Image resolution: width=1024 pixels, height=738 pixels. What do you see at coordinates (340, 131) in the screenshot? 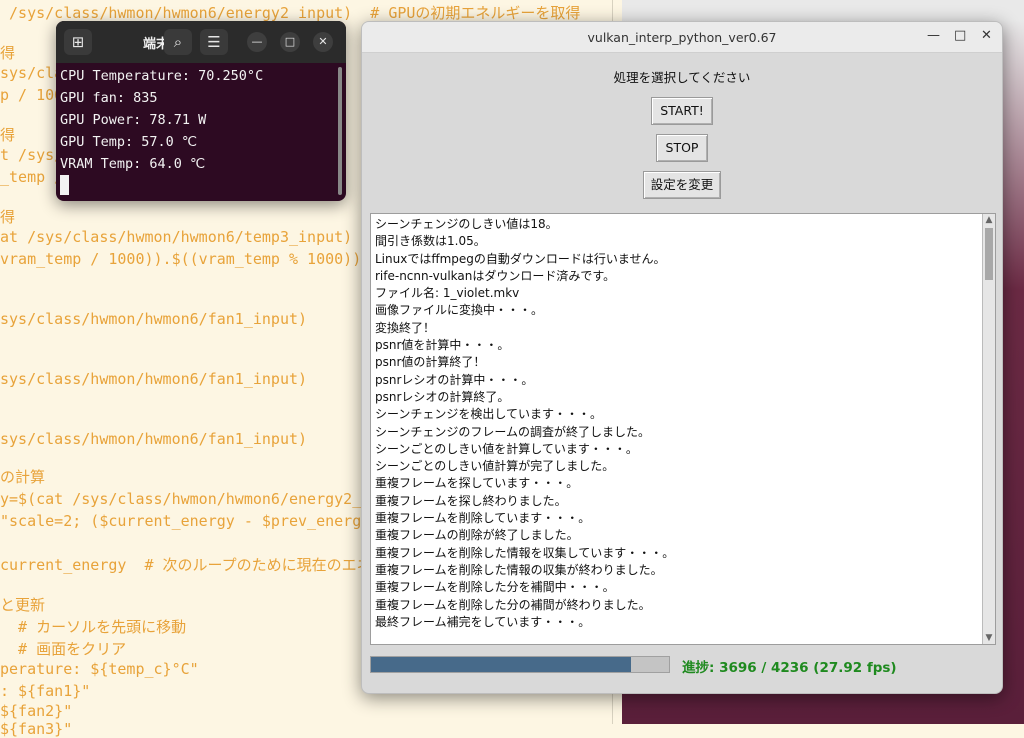
I see `terminal-scrollbar` at bounding box center [340, 131].